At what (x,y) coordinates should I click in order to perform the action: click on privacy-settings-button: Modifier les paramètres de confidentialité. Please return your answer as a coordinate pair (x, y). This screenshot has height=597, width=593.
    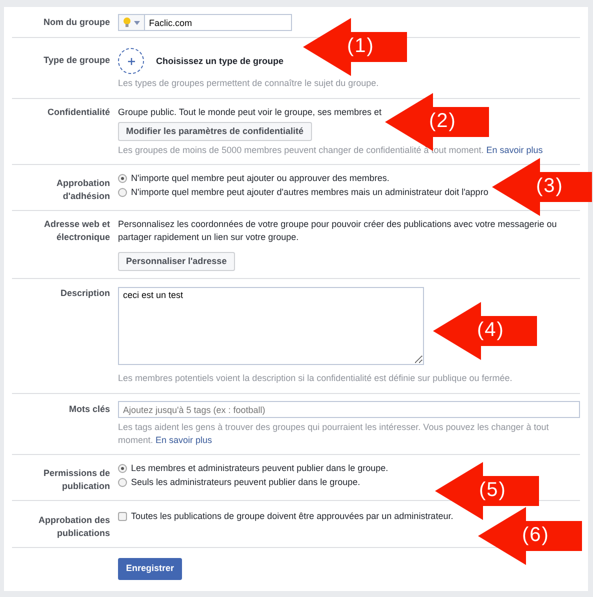
    Looking at the image, I should click on (215, 131).